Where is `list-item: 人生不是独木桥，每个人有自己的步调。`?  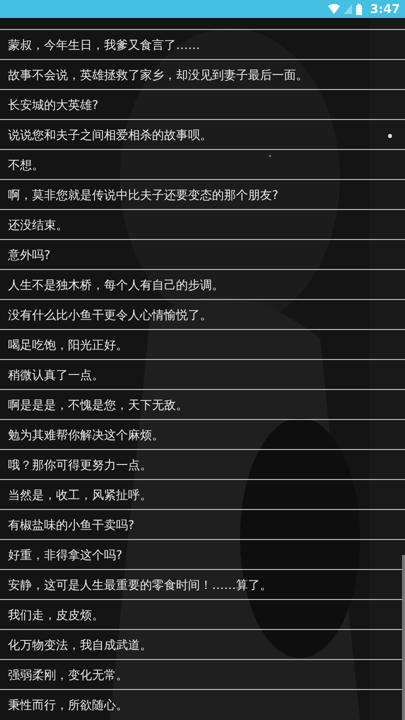 list-item: 人生不是独木桥，每个人有自己的步调。 is located at coordinates (116, 285).